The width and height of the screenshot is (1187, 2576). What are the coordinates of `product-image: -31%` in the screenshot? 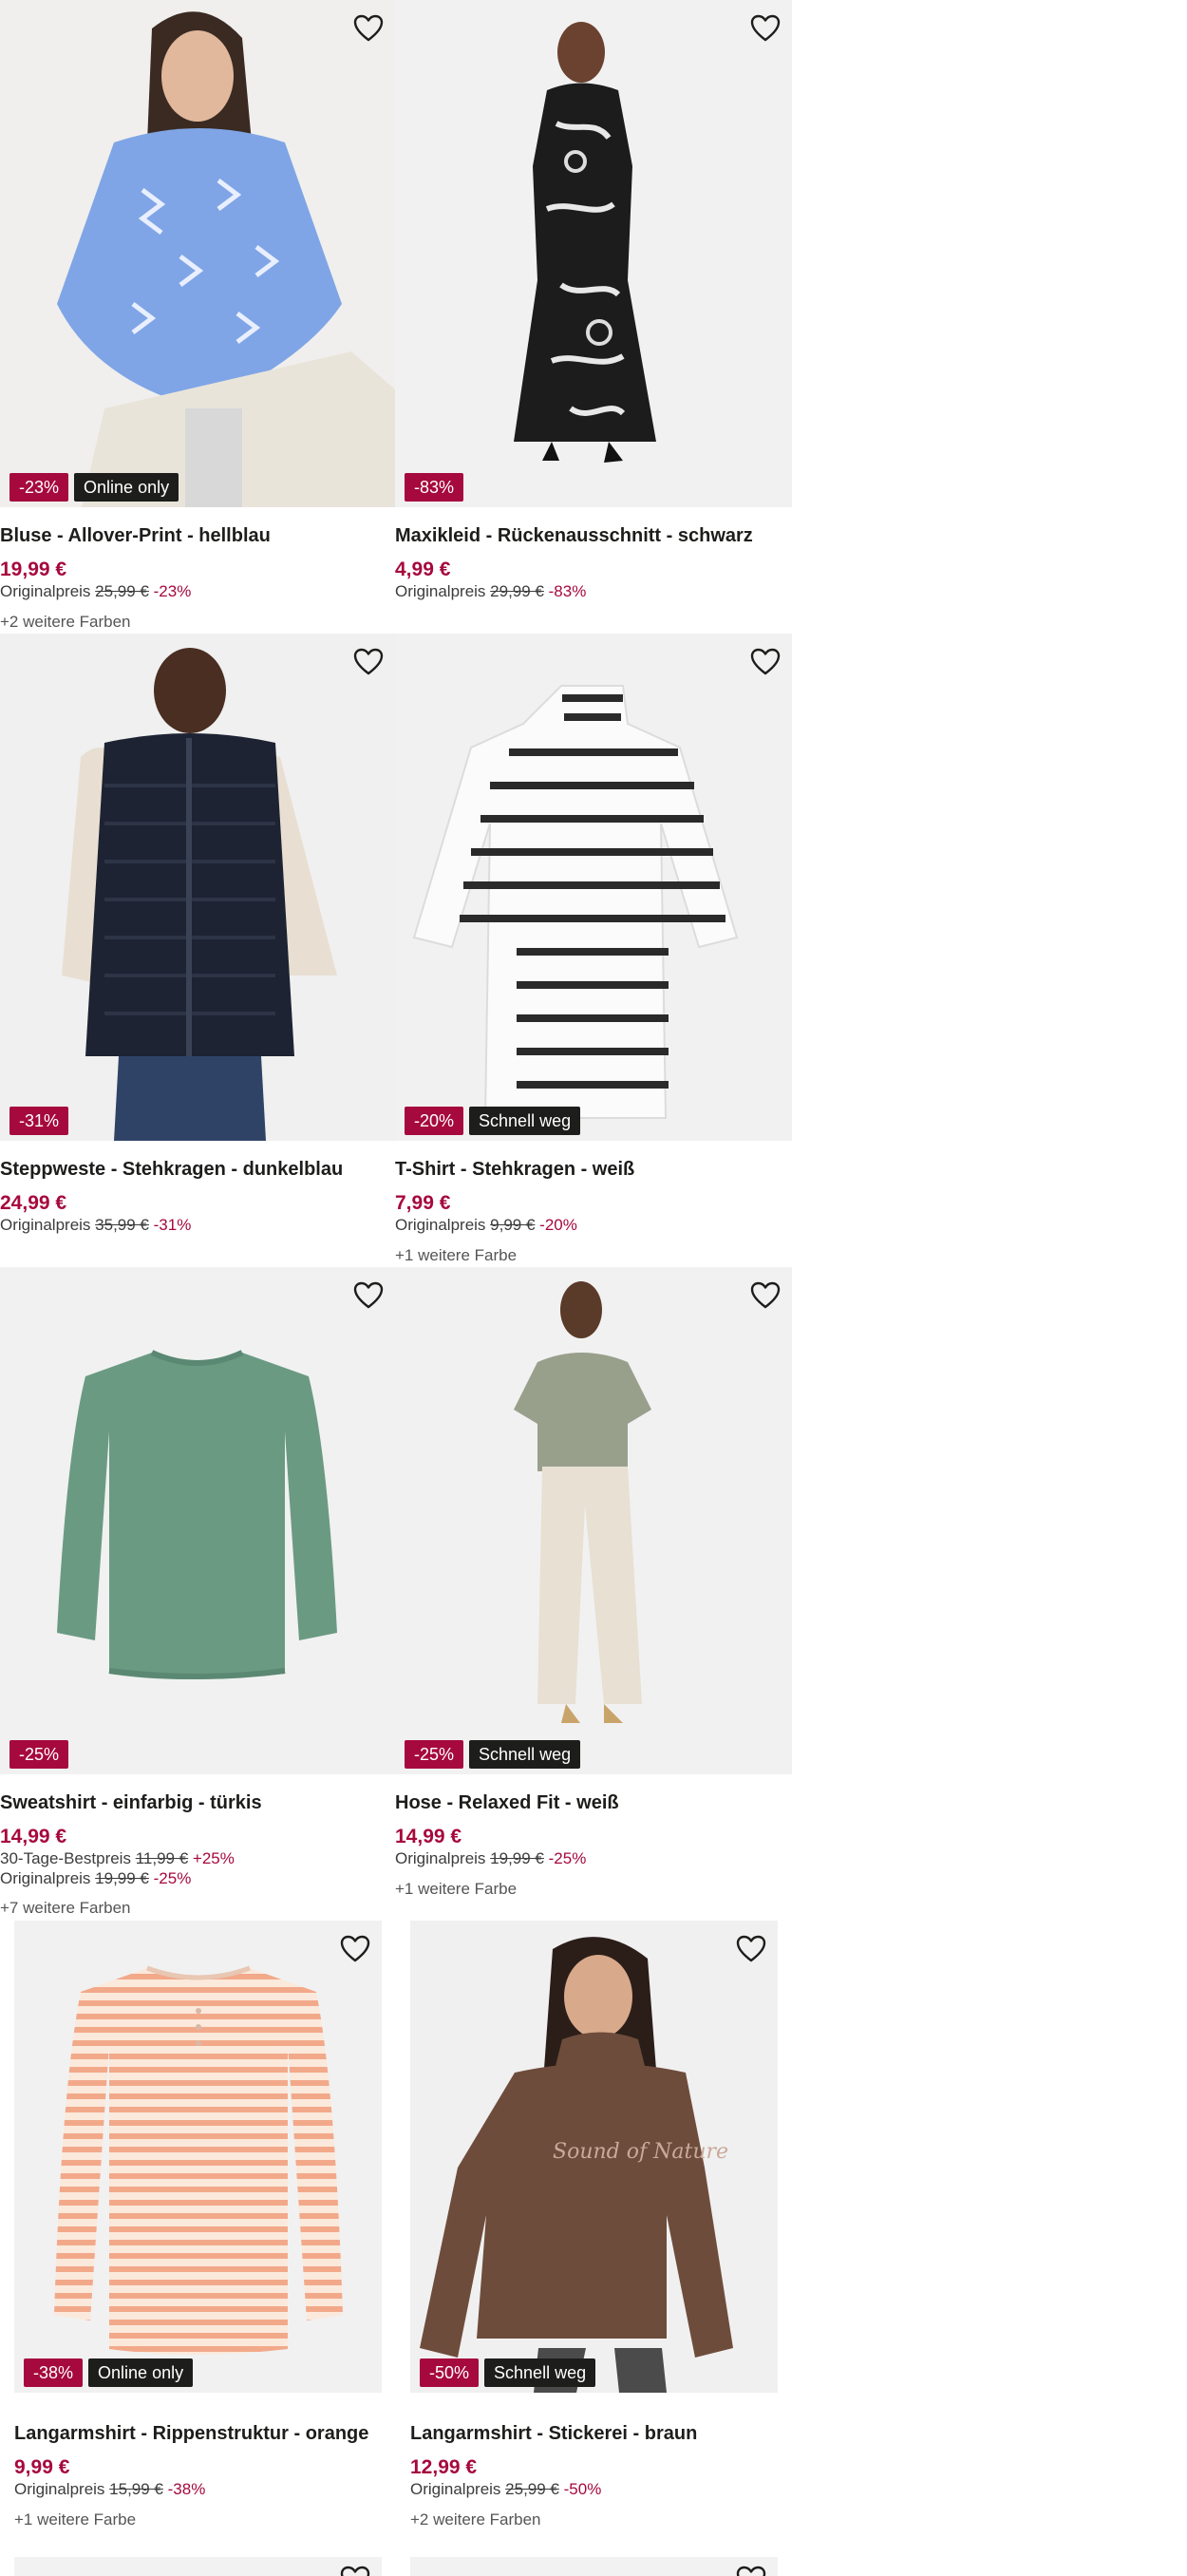 It's located at (197, 887).